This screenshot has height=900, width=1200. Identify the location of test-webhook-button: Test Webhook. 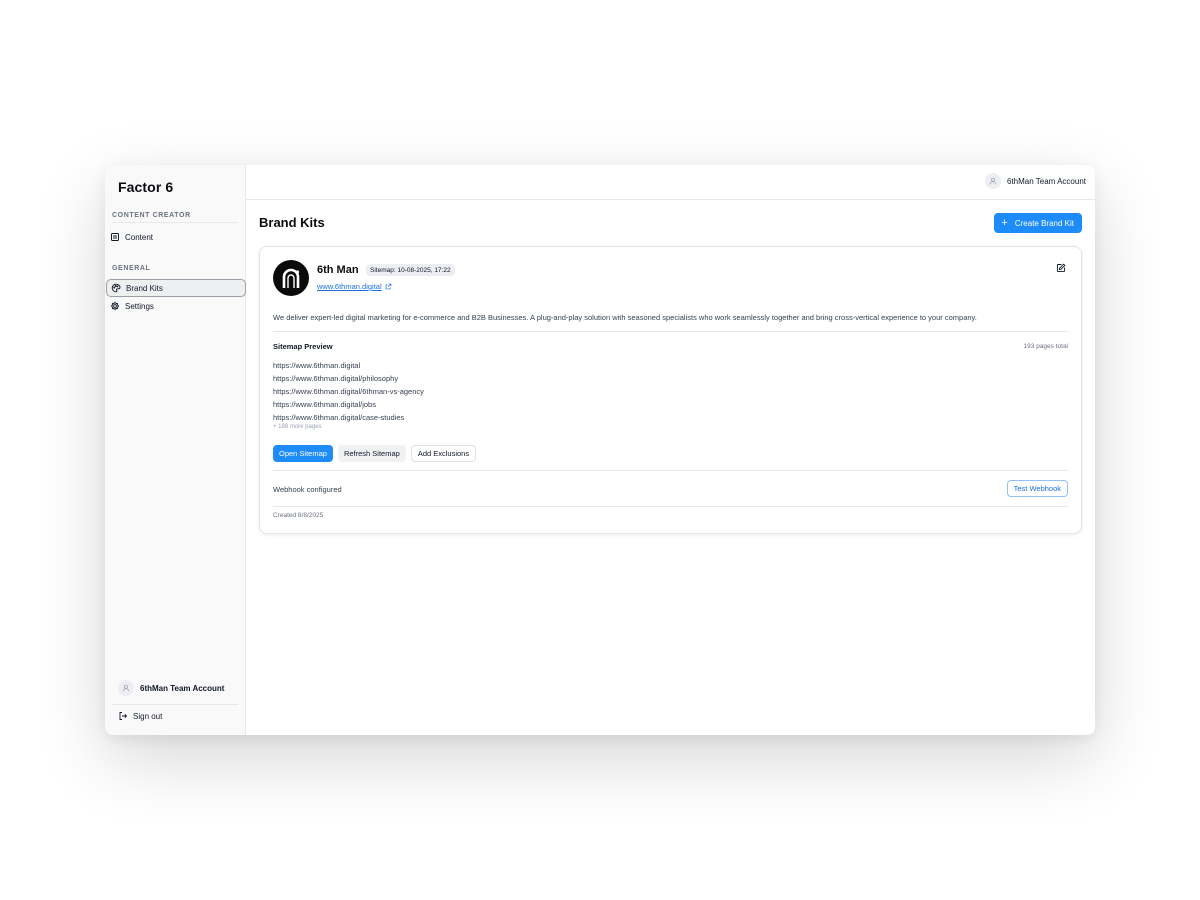
(1037, 488).